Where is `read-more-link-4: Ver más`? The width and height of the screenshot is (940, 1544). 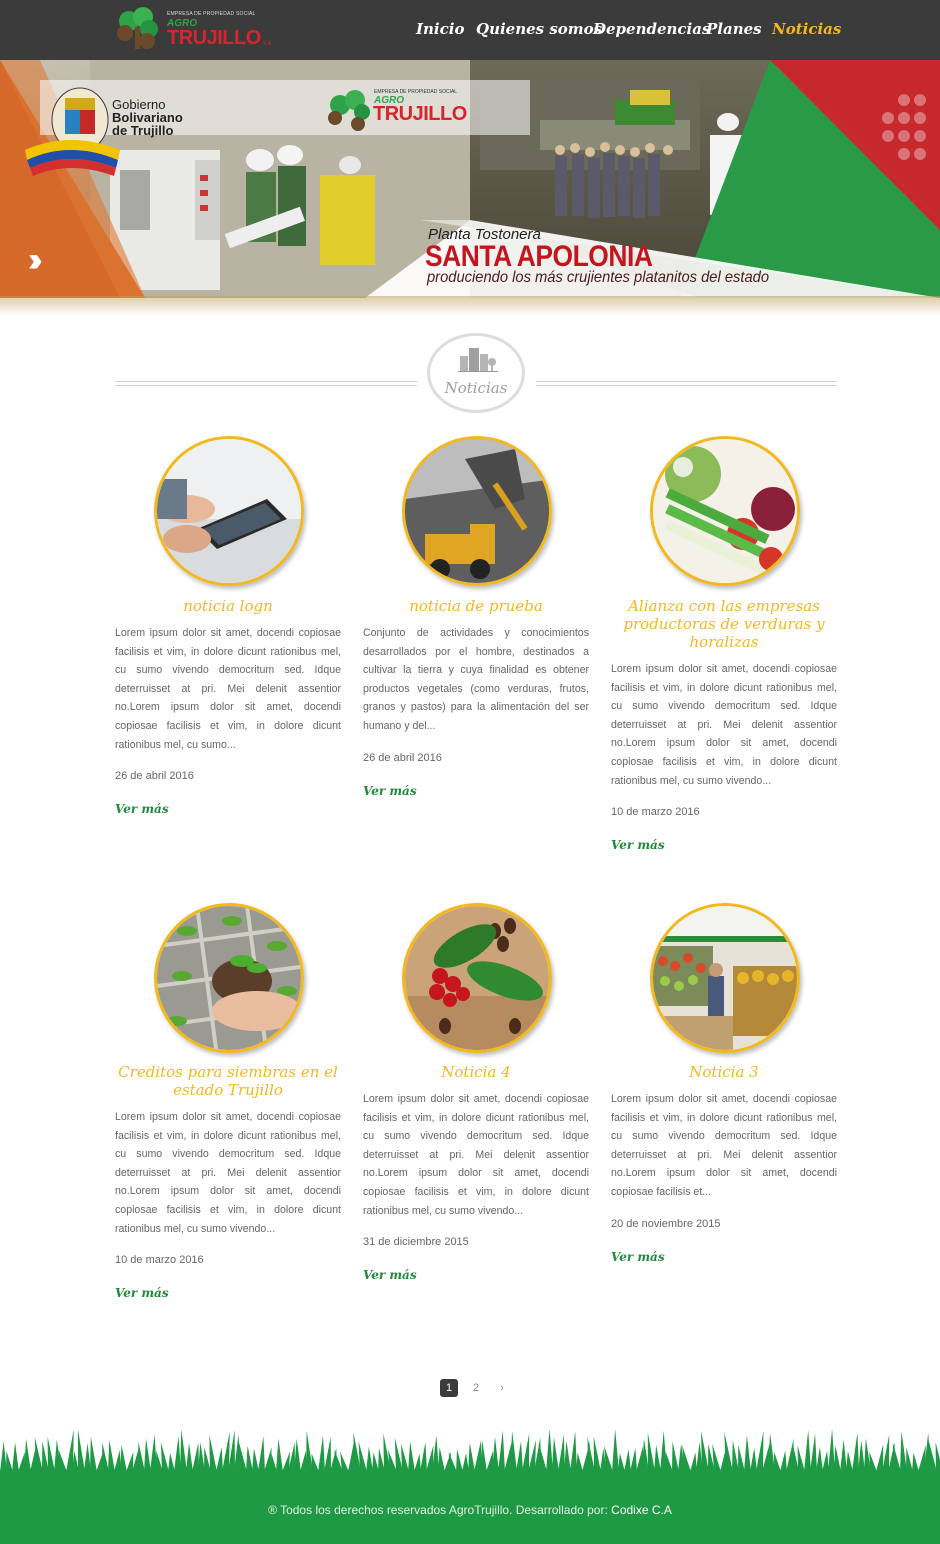
read-more-link-4: Ver más is located at coordinates (142, 1293).